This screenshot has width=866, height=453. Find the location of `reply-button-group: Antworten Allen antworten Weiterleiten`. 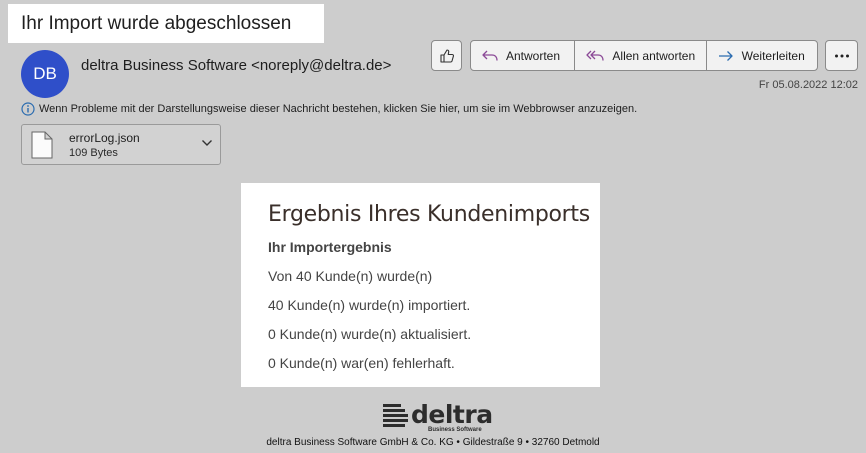

reply-button-group: Antworten Allen antworten Weiterleiten is located at coordinates (644, 55).